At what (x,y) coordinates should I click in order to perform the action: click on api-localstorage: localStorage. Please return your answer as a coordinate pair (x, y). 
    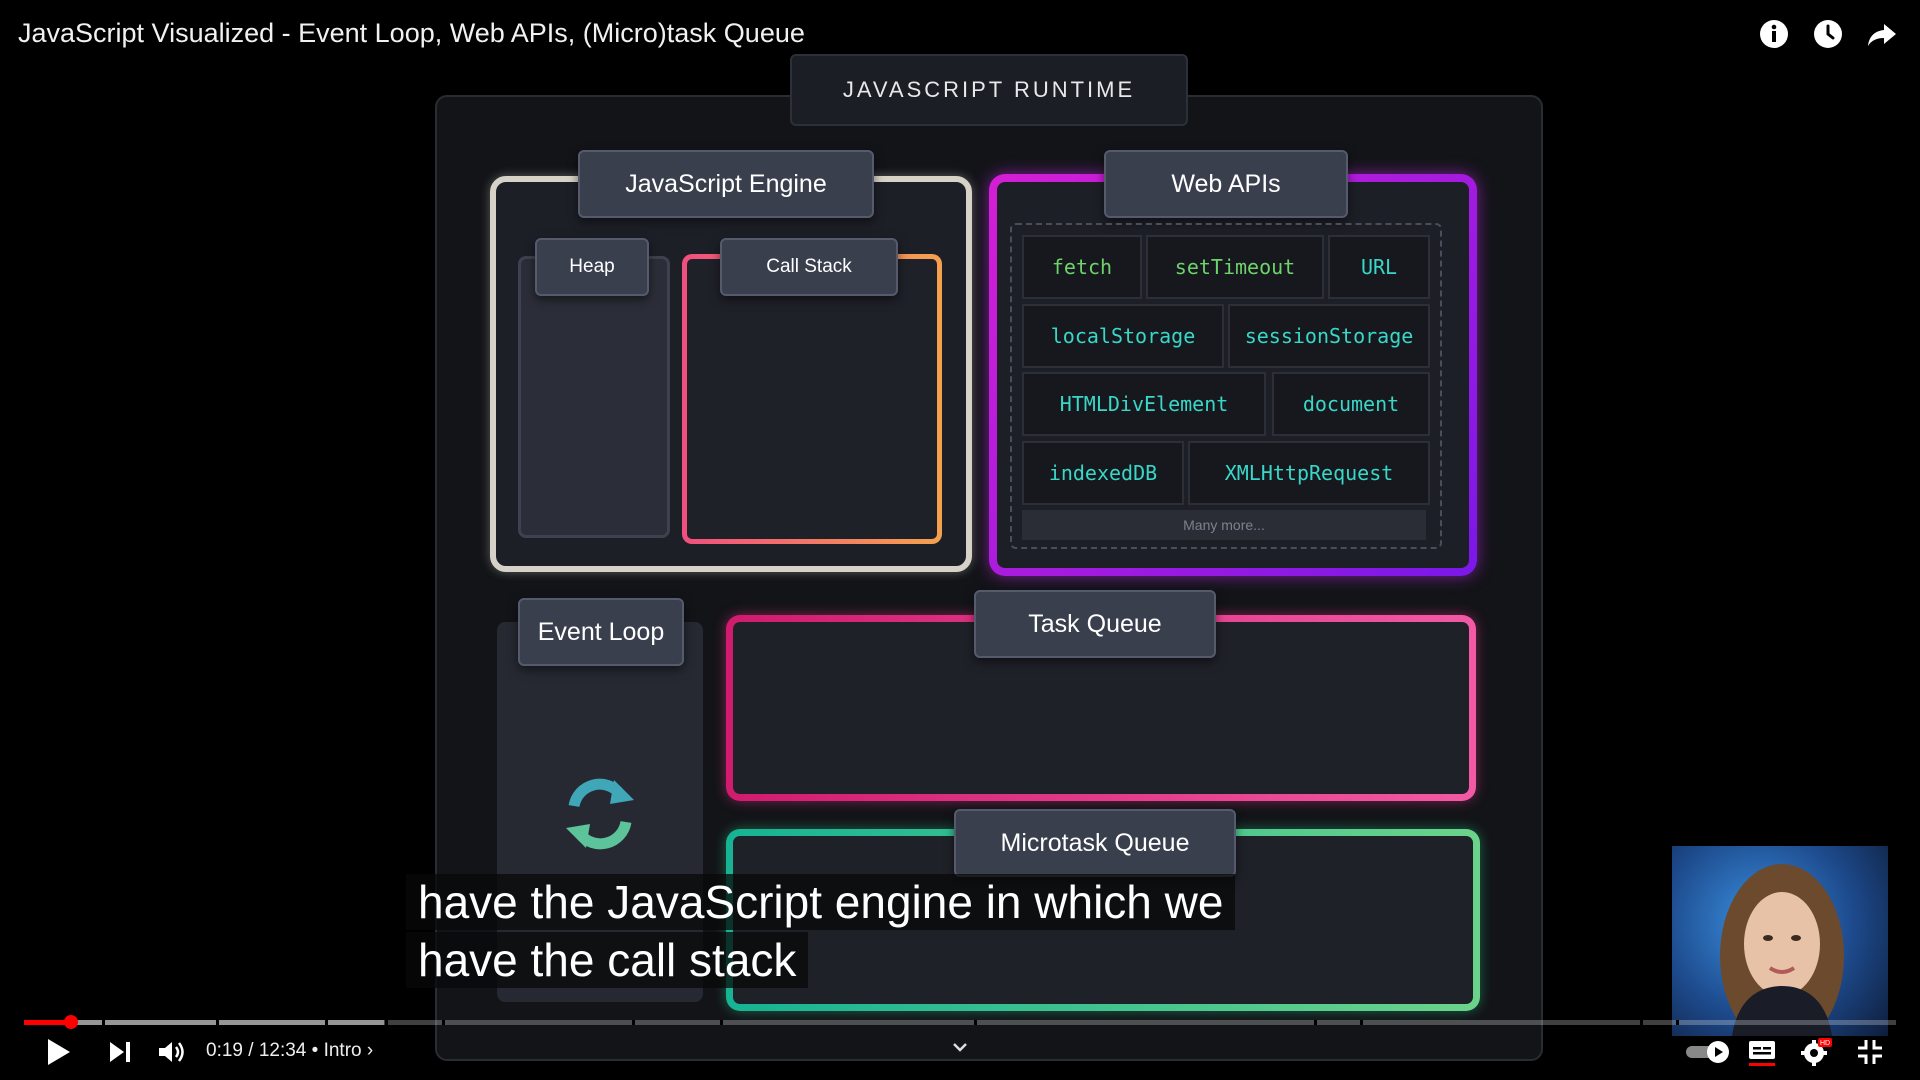
    Looking at the image, I should click on (1123, 336).